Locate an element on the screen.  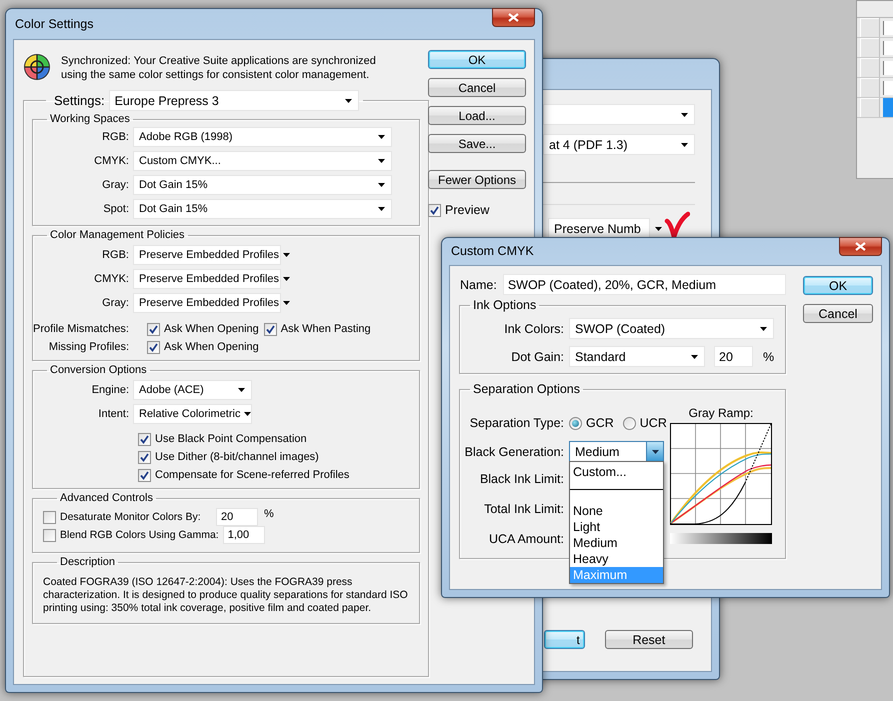
checkbox-label: Ask When Opening is located at coordinates (211, 347).